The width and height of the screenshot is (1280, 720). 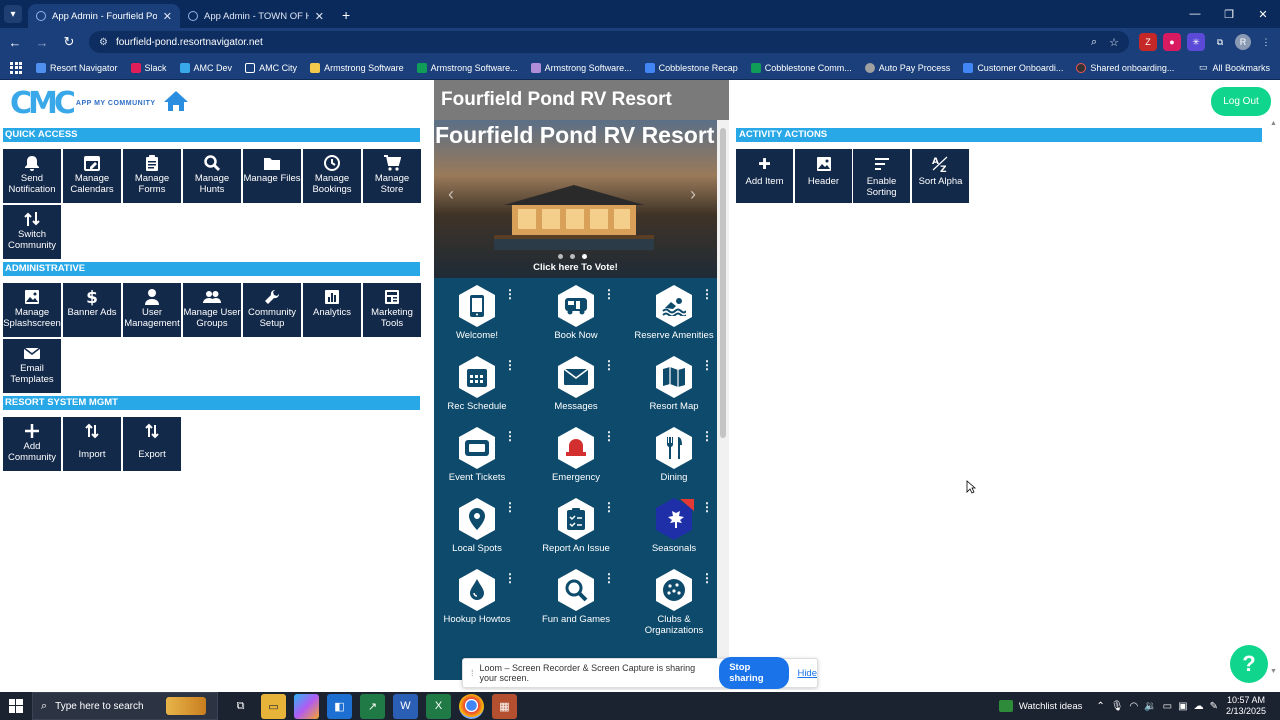 What do you see at coordinates (609, 42) in the screenshot?
I see `address-bar: ⚙ fourfield-pond.resortnavigator.net ⌕ ☆` at bounding box center [609, 42].